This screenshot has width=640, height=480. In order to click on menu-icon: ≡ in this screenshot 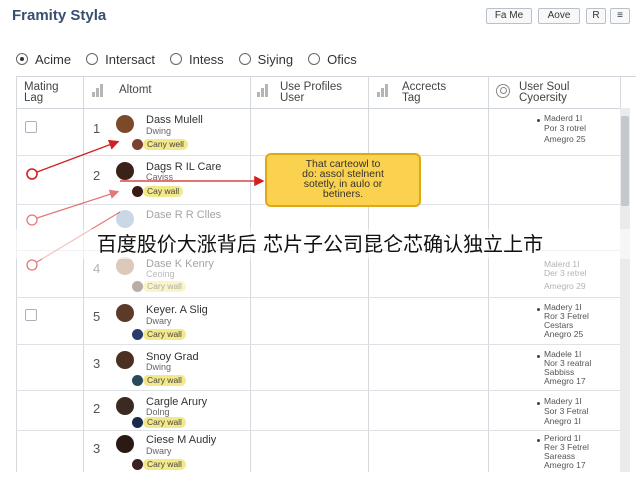, I will do `click(620, 16)`.